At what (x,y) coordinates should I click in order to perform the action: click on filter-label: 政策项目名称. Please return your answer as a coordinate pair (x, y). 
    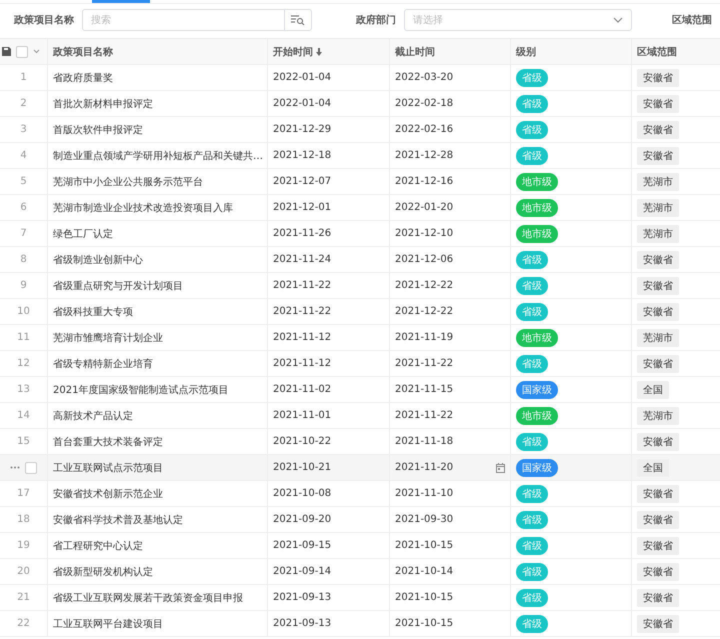
    Looking at the image, I should click on (44, 20).